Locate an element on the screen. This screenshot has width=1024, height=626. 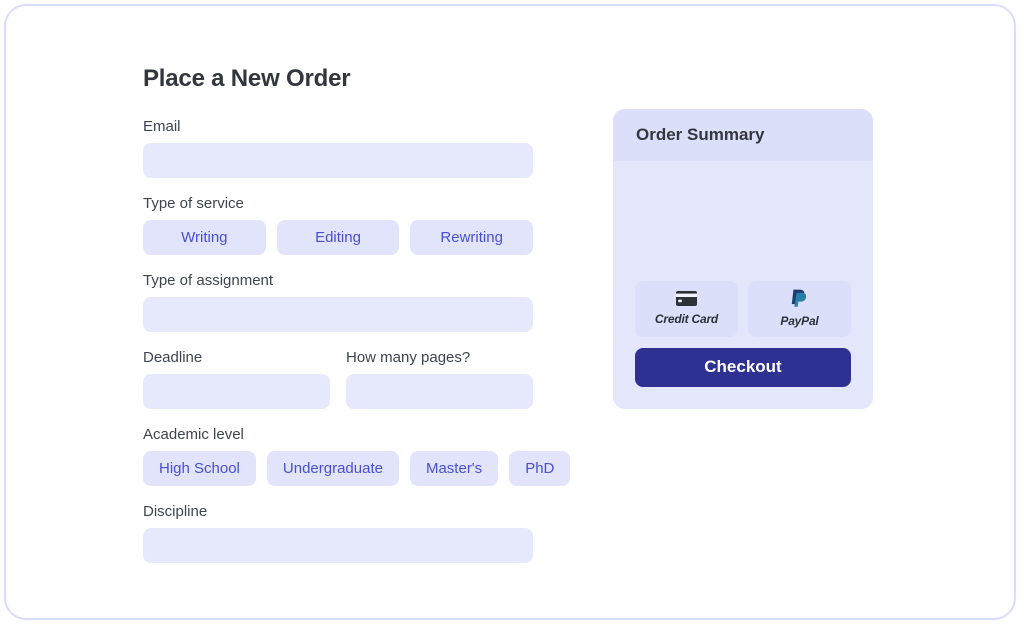
field-pages: How many pages? is located at coordinates (439, 379).